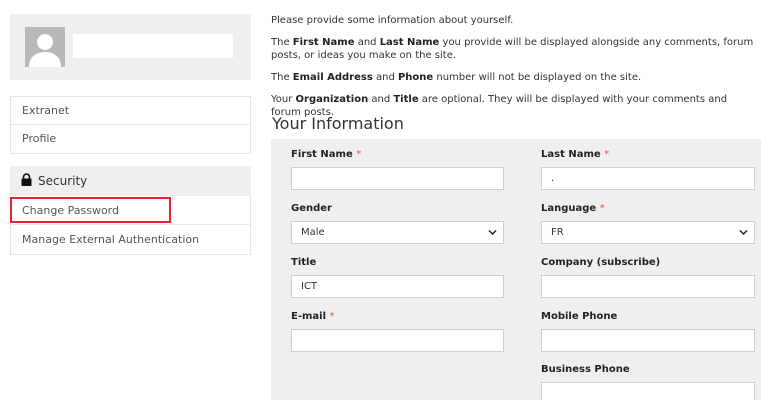 The width and height of the screenshot is (761, 400). I want to click on first-name-input, so click(397, 178).